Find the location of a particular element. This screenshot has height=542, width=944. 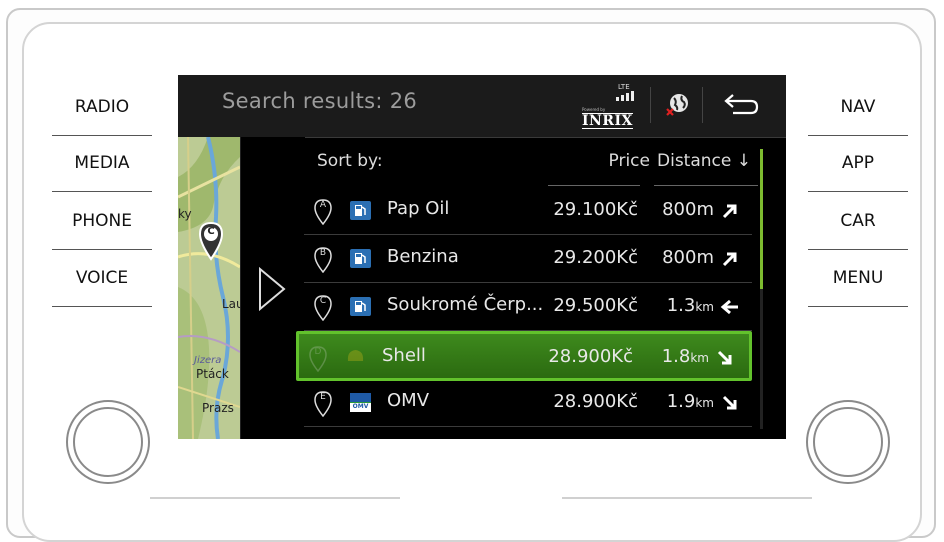

inrix-powered-label: Powered by is located at coordinates (594, 109).